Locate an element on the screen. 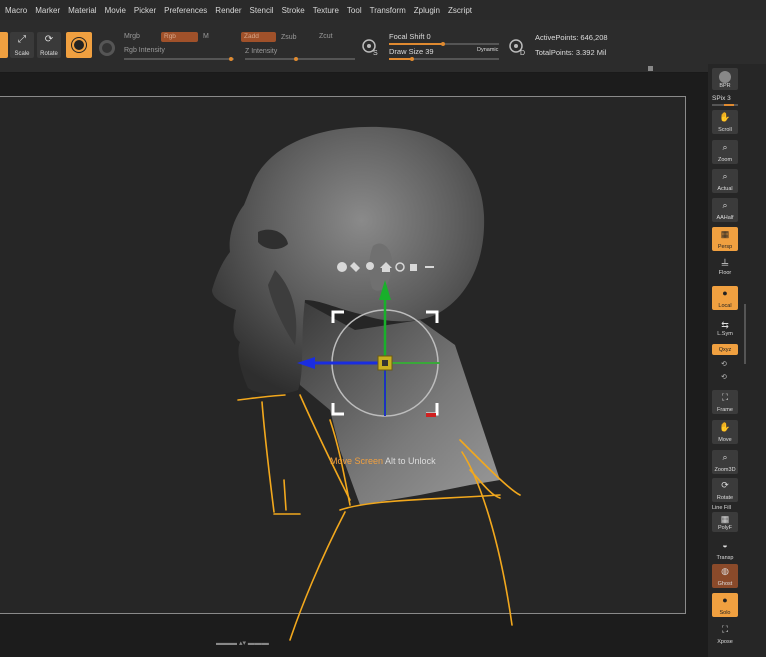 The height and width of the screenshot is (657, 766). lock-icon is located at coordinates (413, 267).